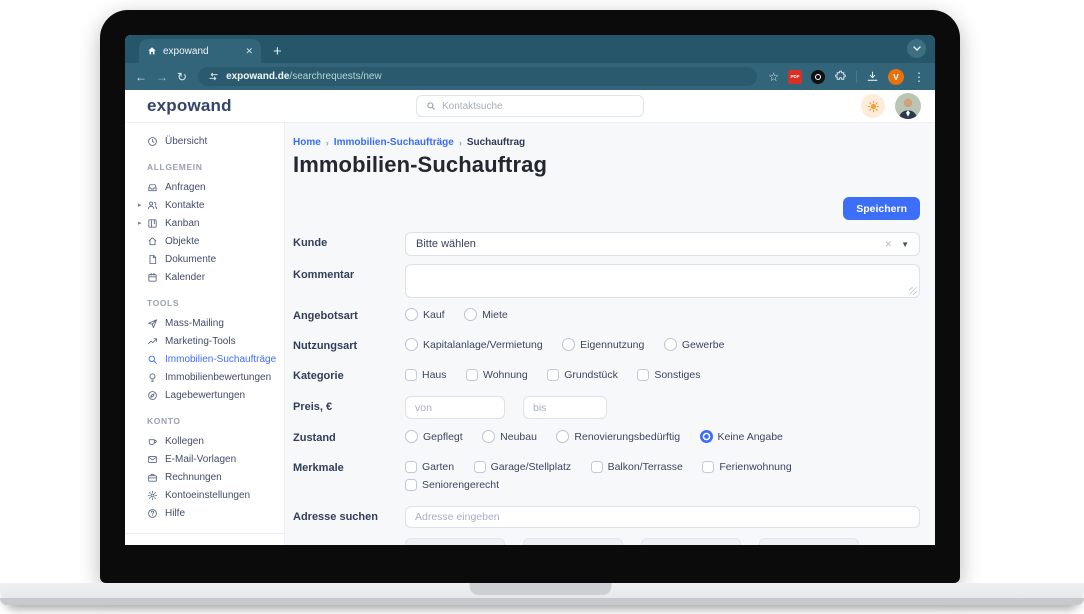  Describe the element at coordinates (307, 142) in the screenshot. I see `breadcrumb-home-link: Home` at that location.